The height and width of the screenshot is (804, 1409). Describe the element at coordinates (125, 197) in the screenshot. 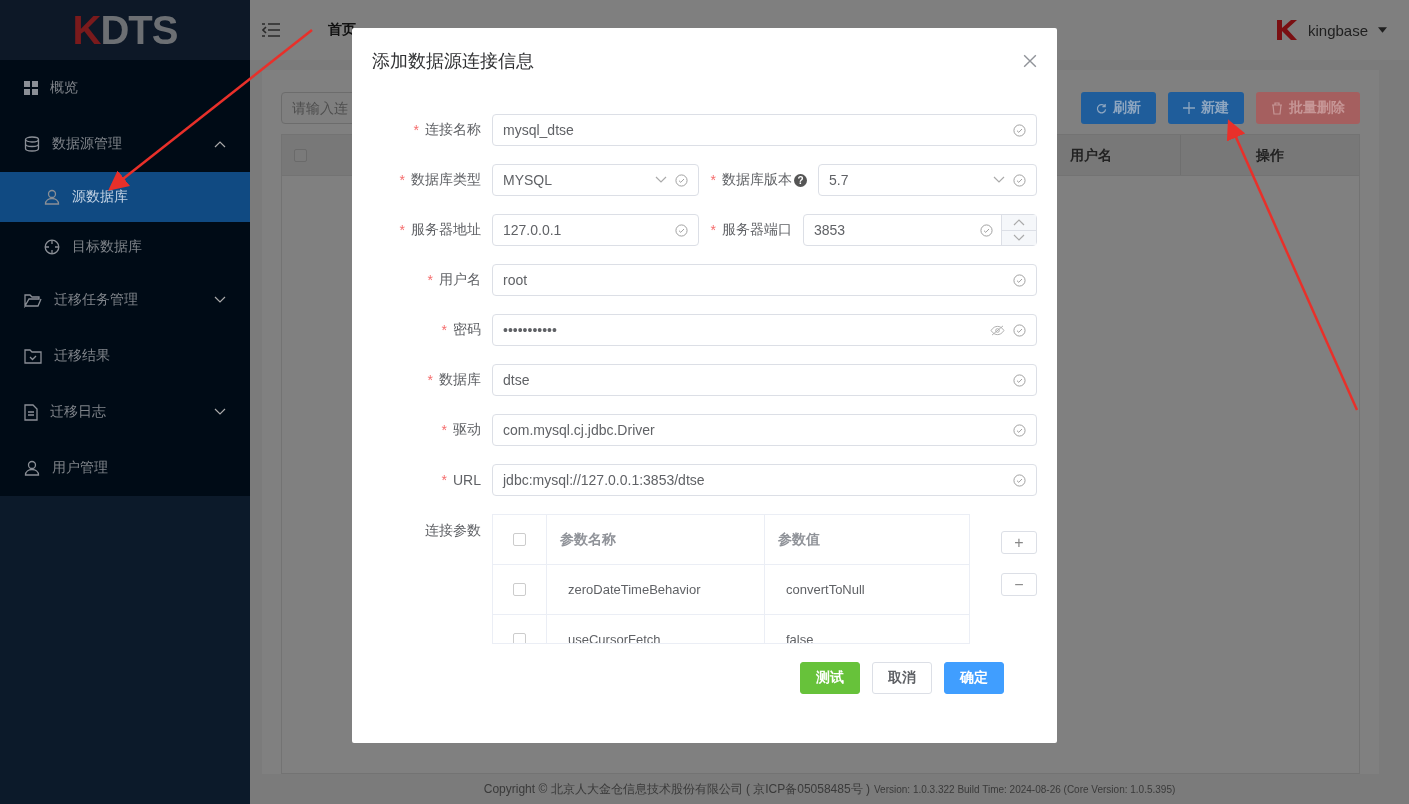

I see `sidebar-item: 源数据库` at that location.